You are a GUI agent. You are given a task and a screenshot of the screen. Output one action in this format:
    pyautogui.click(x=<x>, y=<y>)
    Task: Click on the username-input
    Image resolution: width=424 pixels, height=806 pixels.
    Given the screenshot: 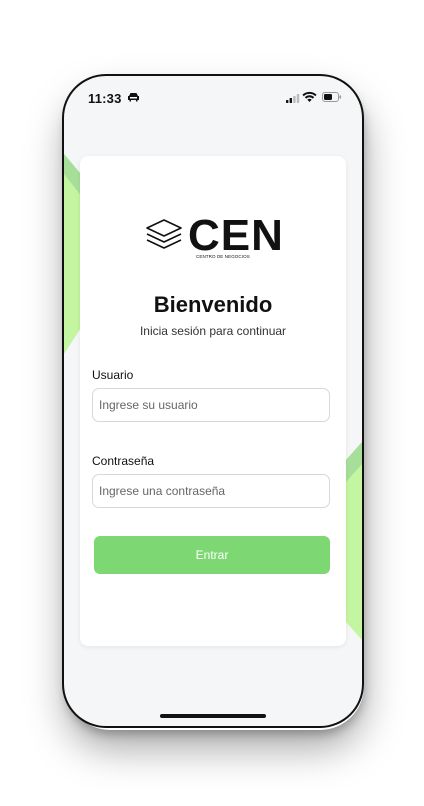 What is the action you would take?
    pyautogui.click(x=211, y=405)
    